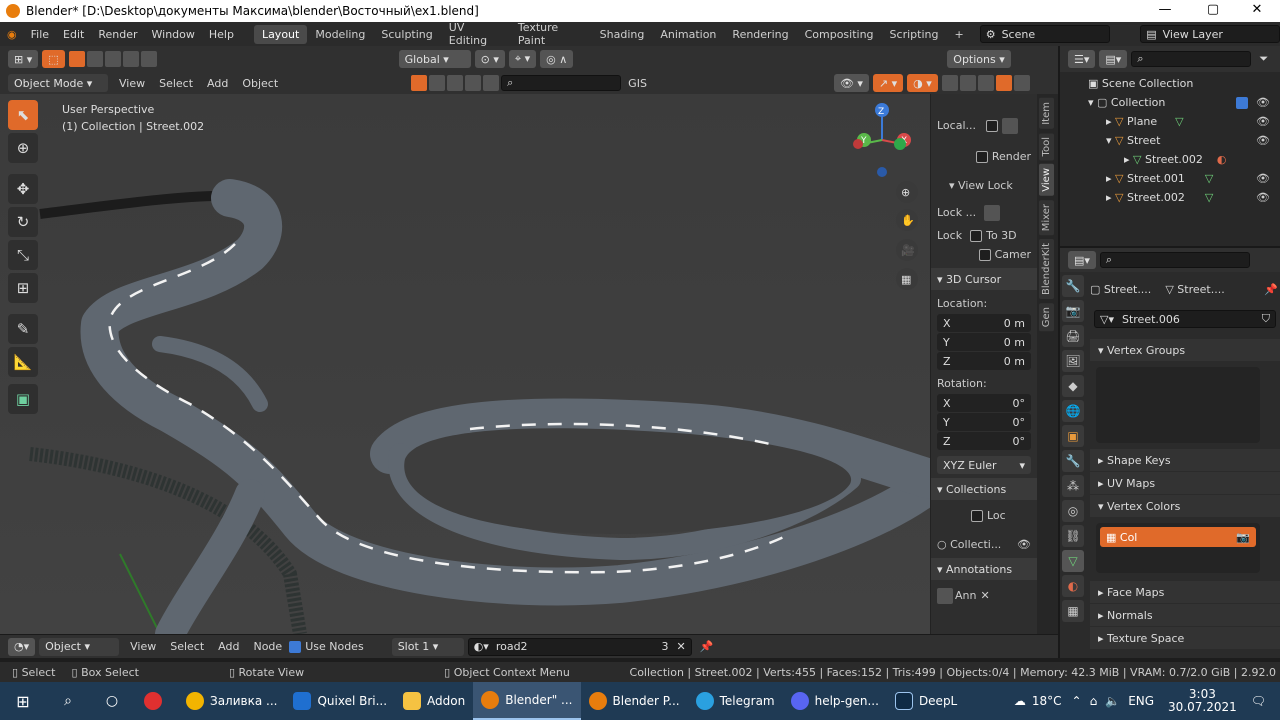  Describe the element at coordinates (1094, 701) in the screenshot. I see `network-icon: ⌂` at that location.